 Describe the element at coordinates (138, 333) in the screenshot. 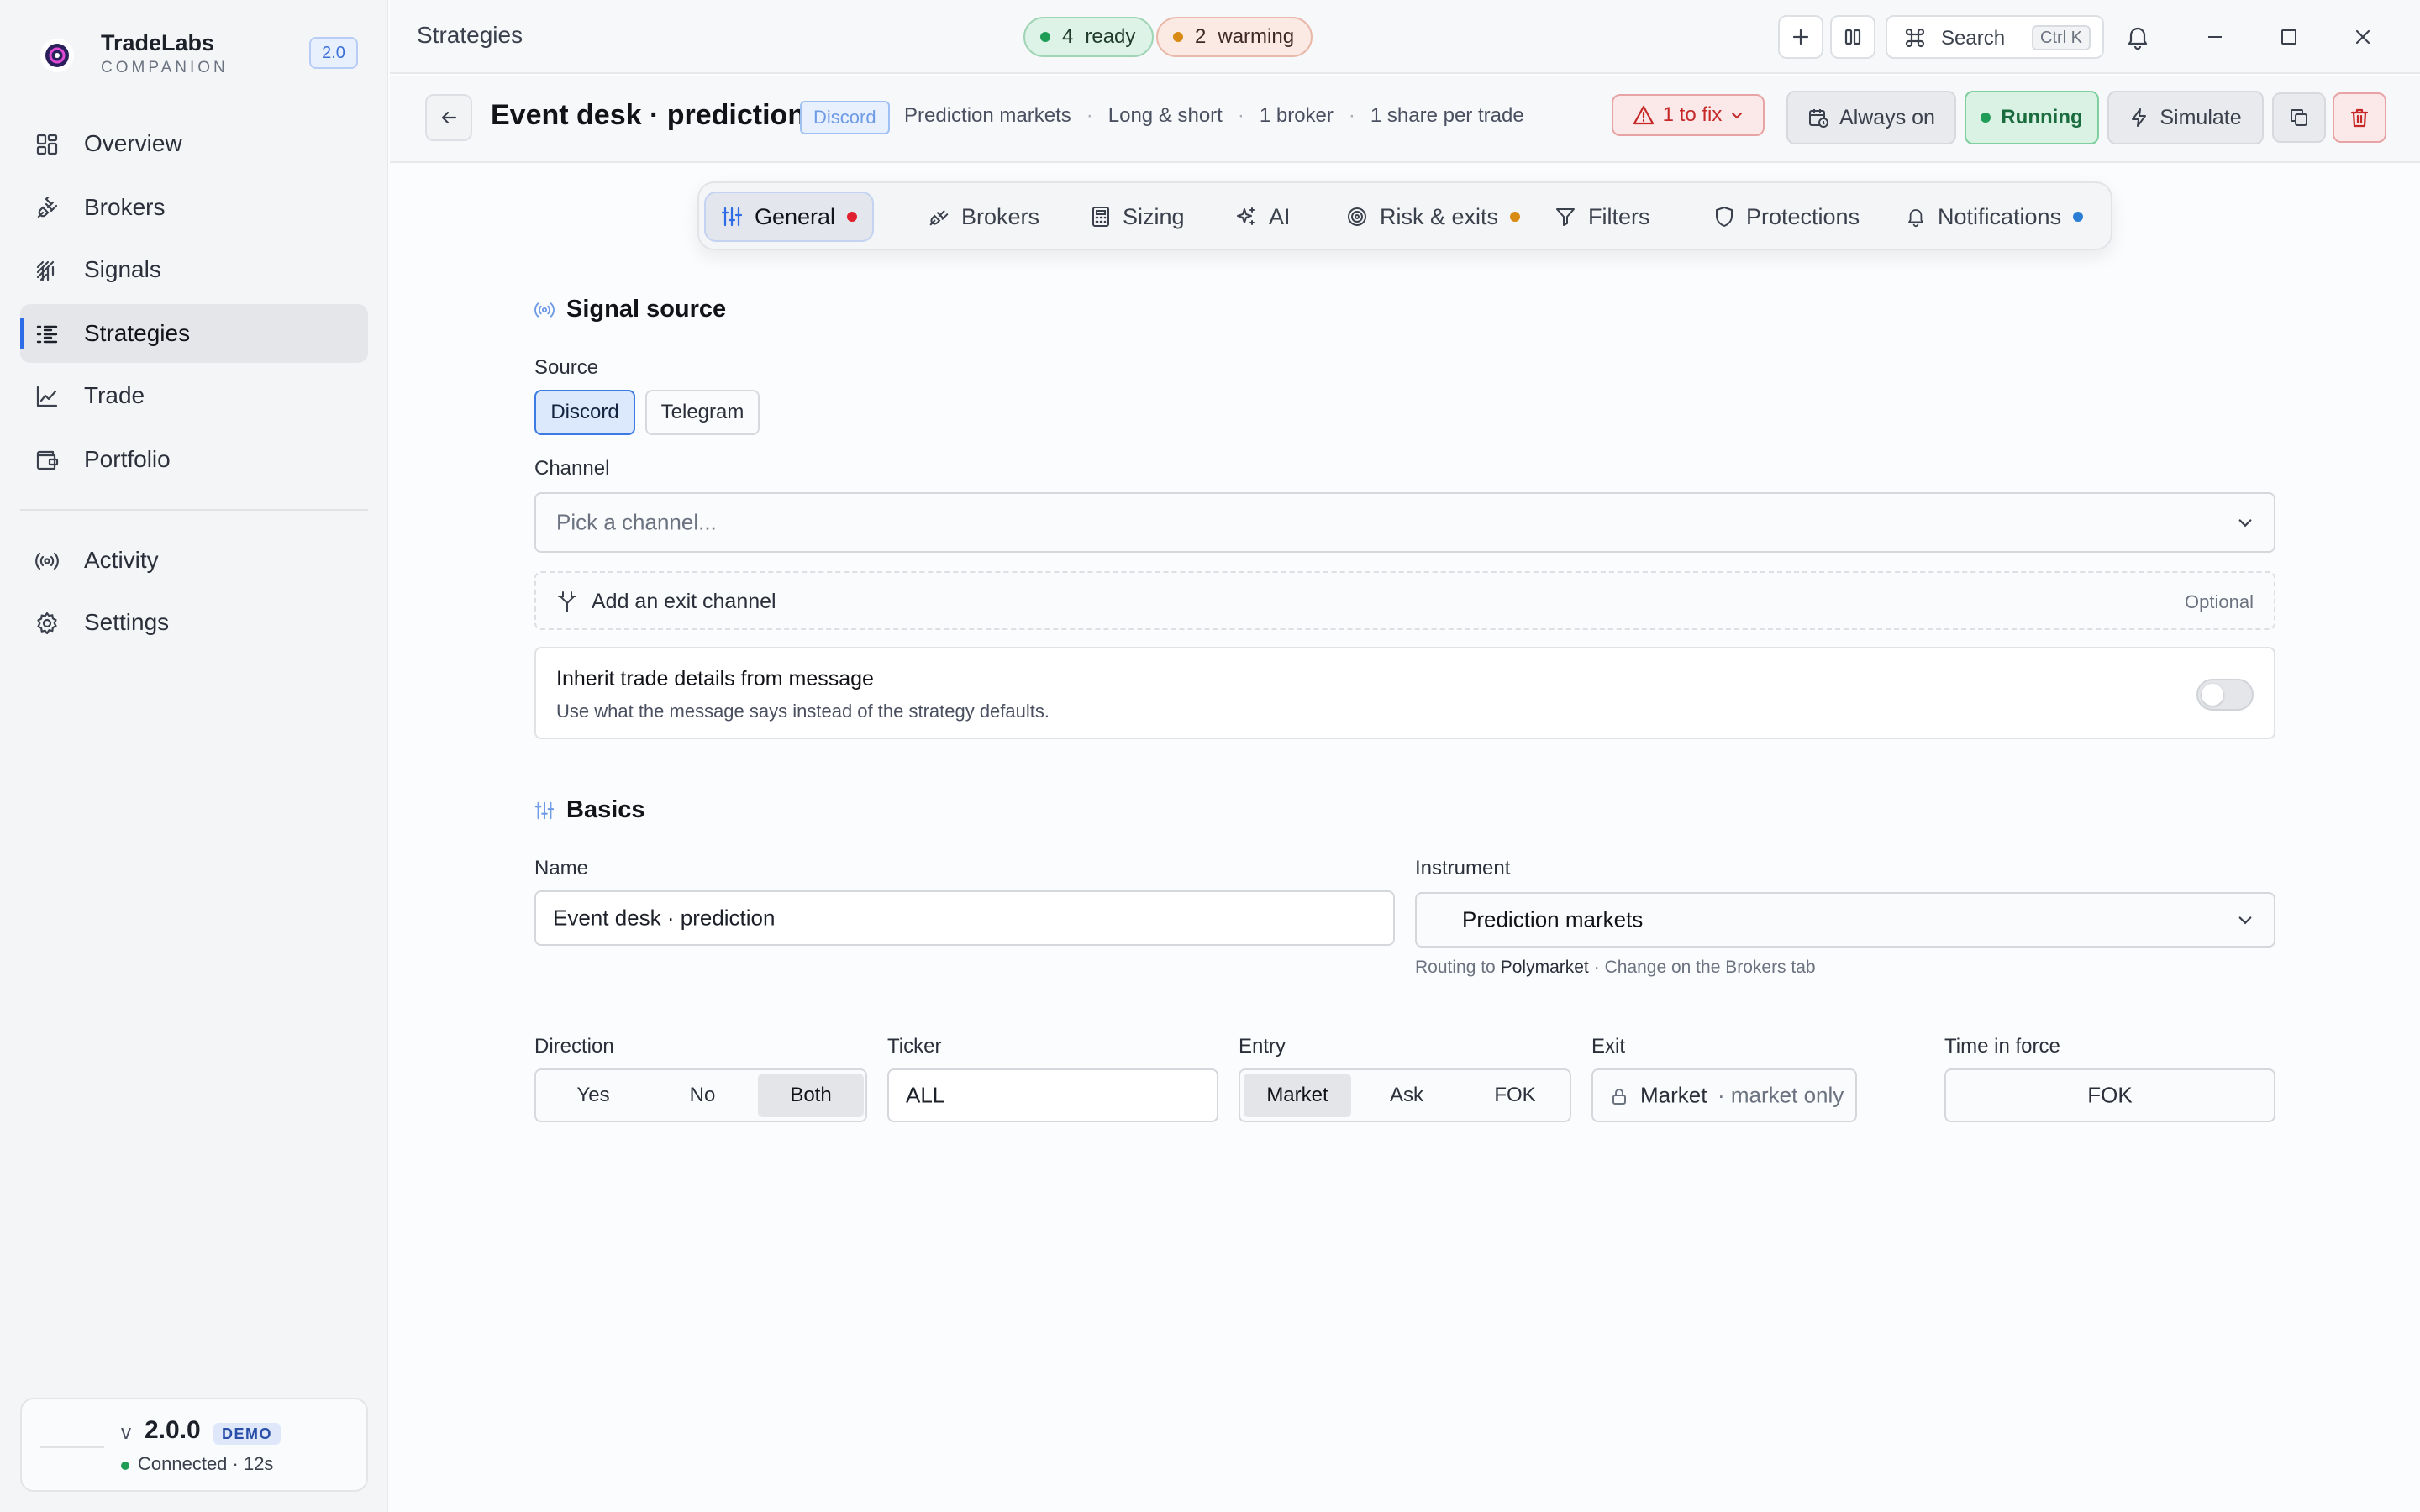

I see `sidebar-item-label: Strategies` at that location.